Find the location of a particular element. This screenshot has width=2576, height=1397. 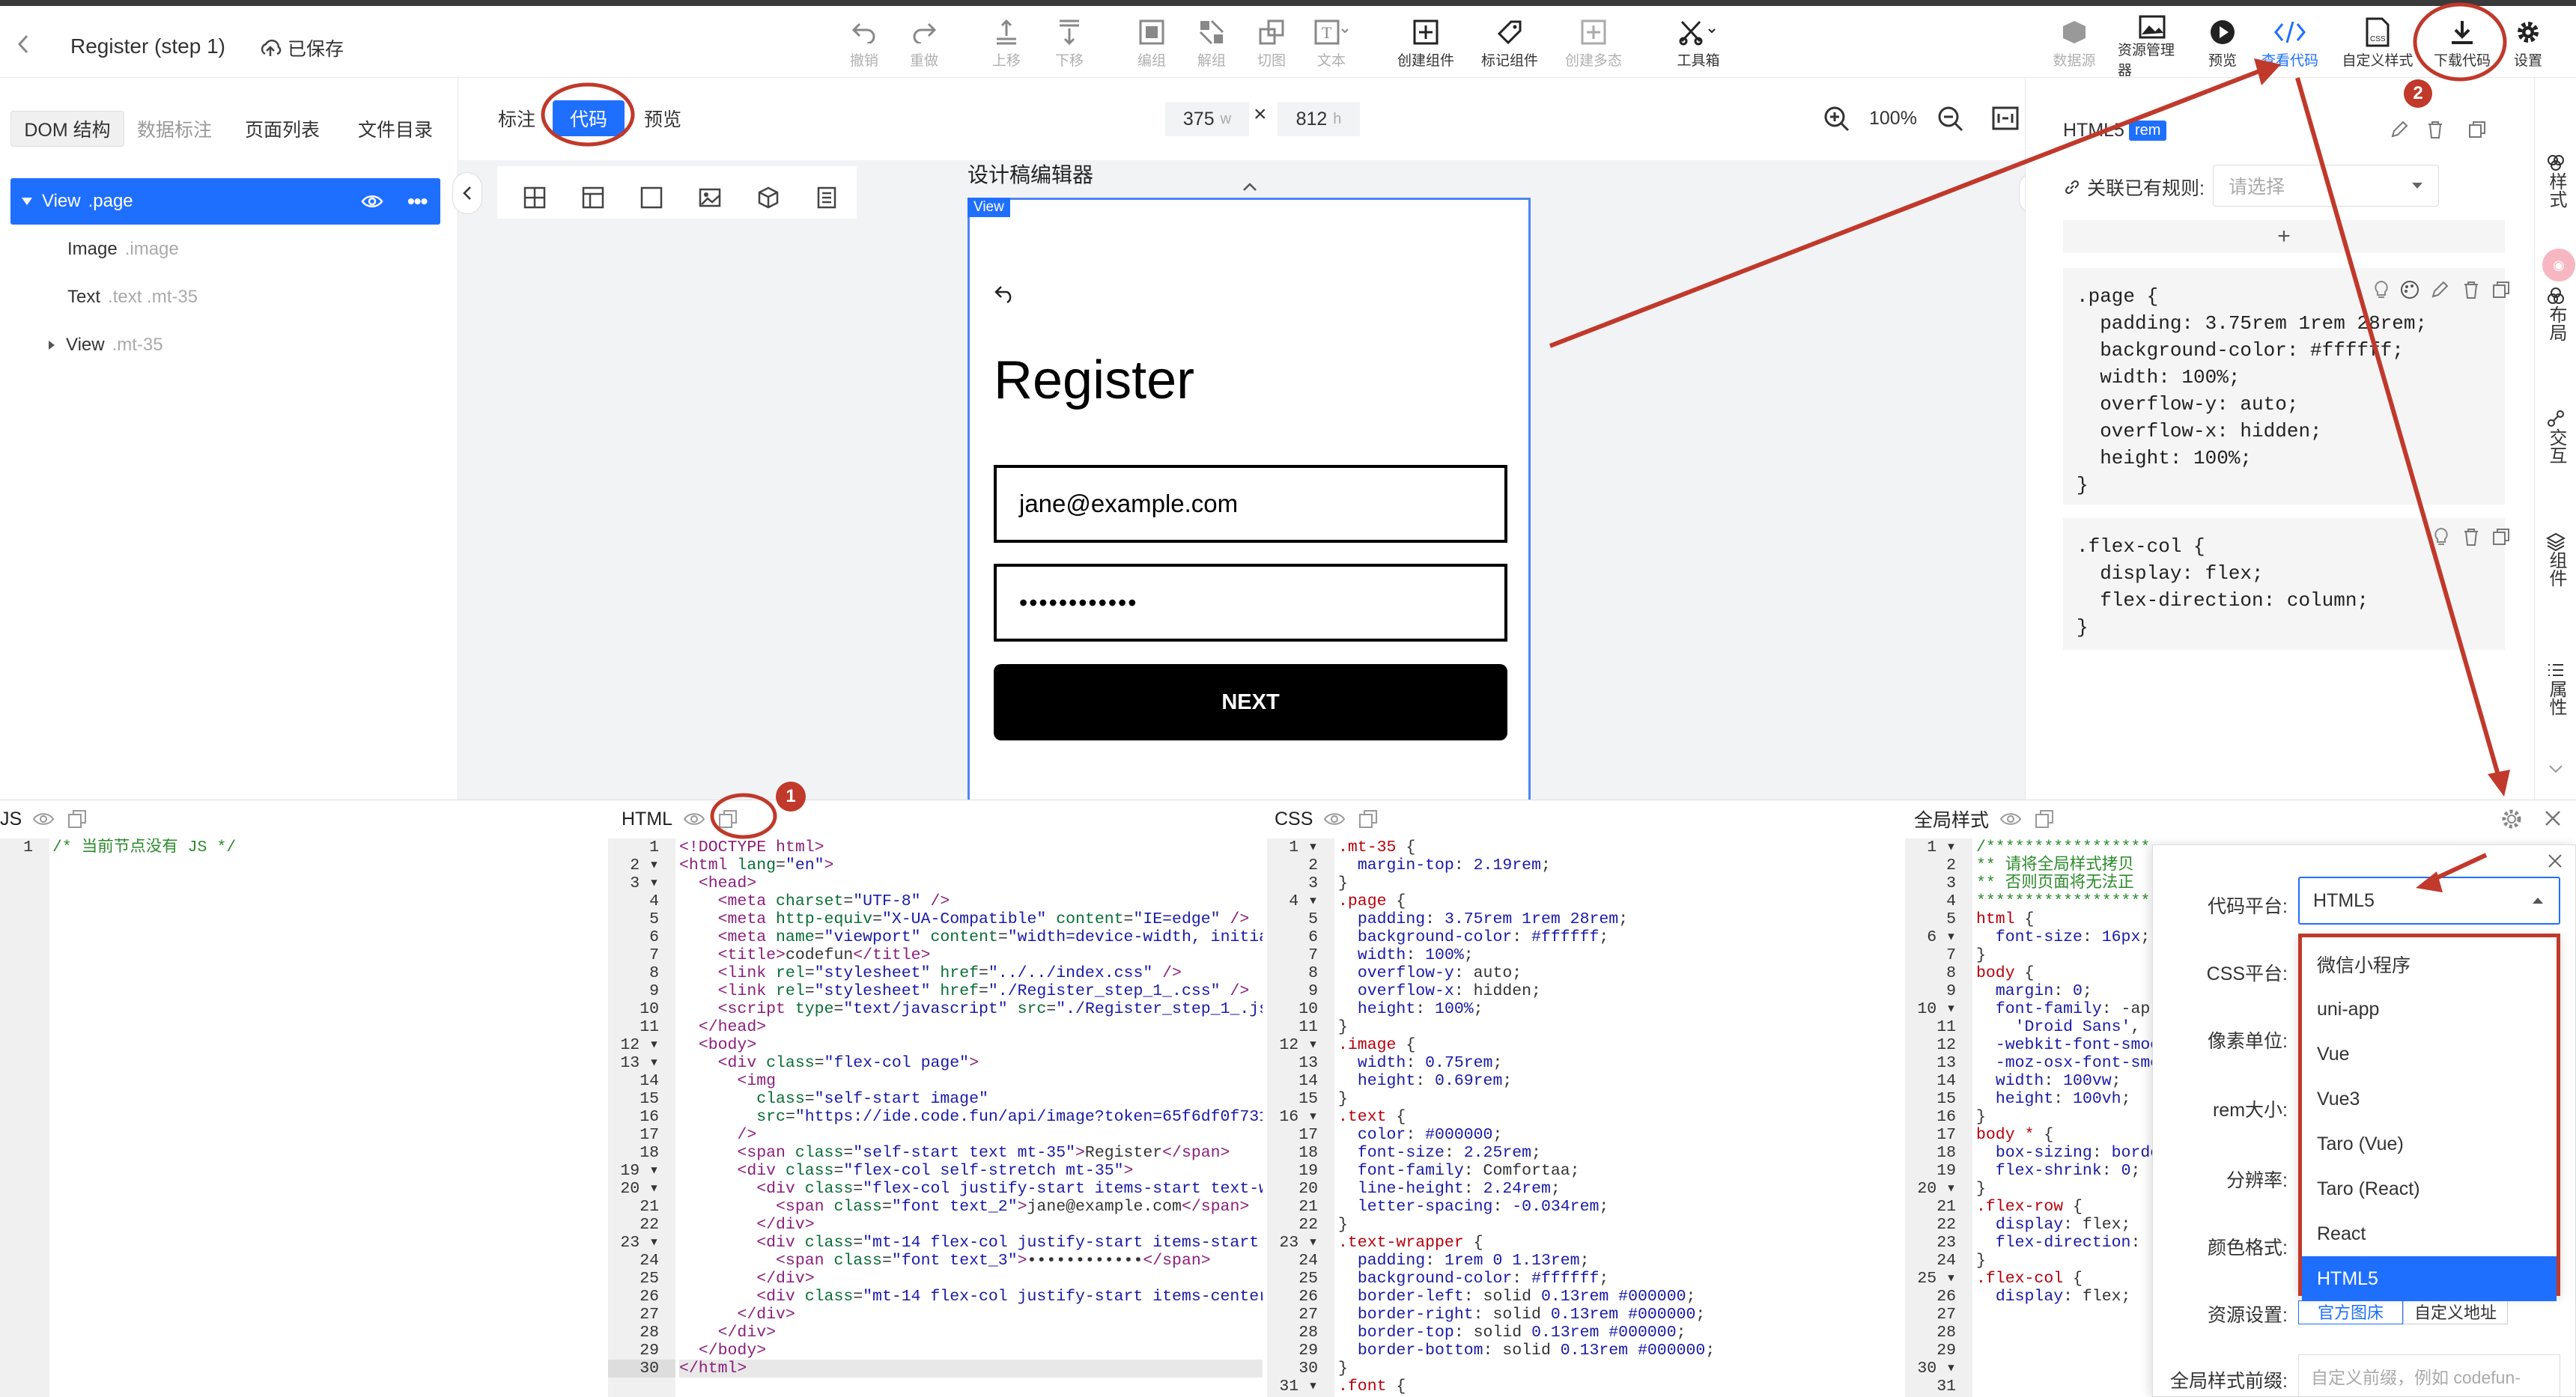

image-insert-icon is located at coordinates (710, 198).